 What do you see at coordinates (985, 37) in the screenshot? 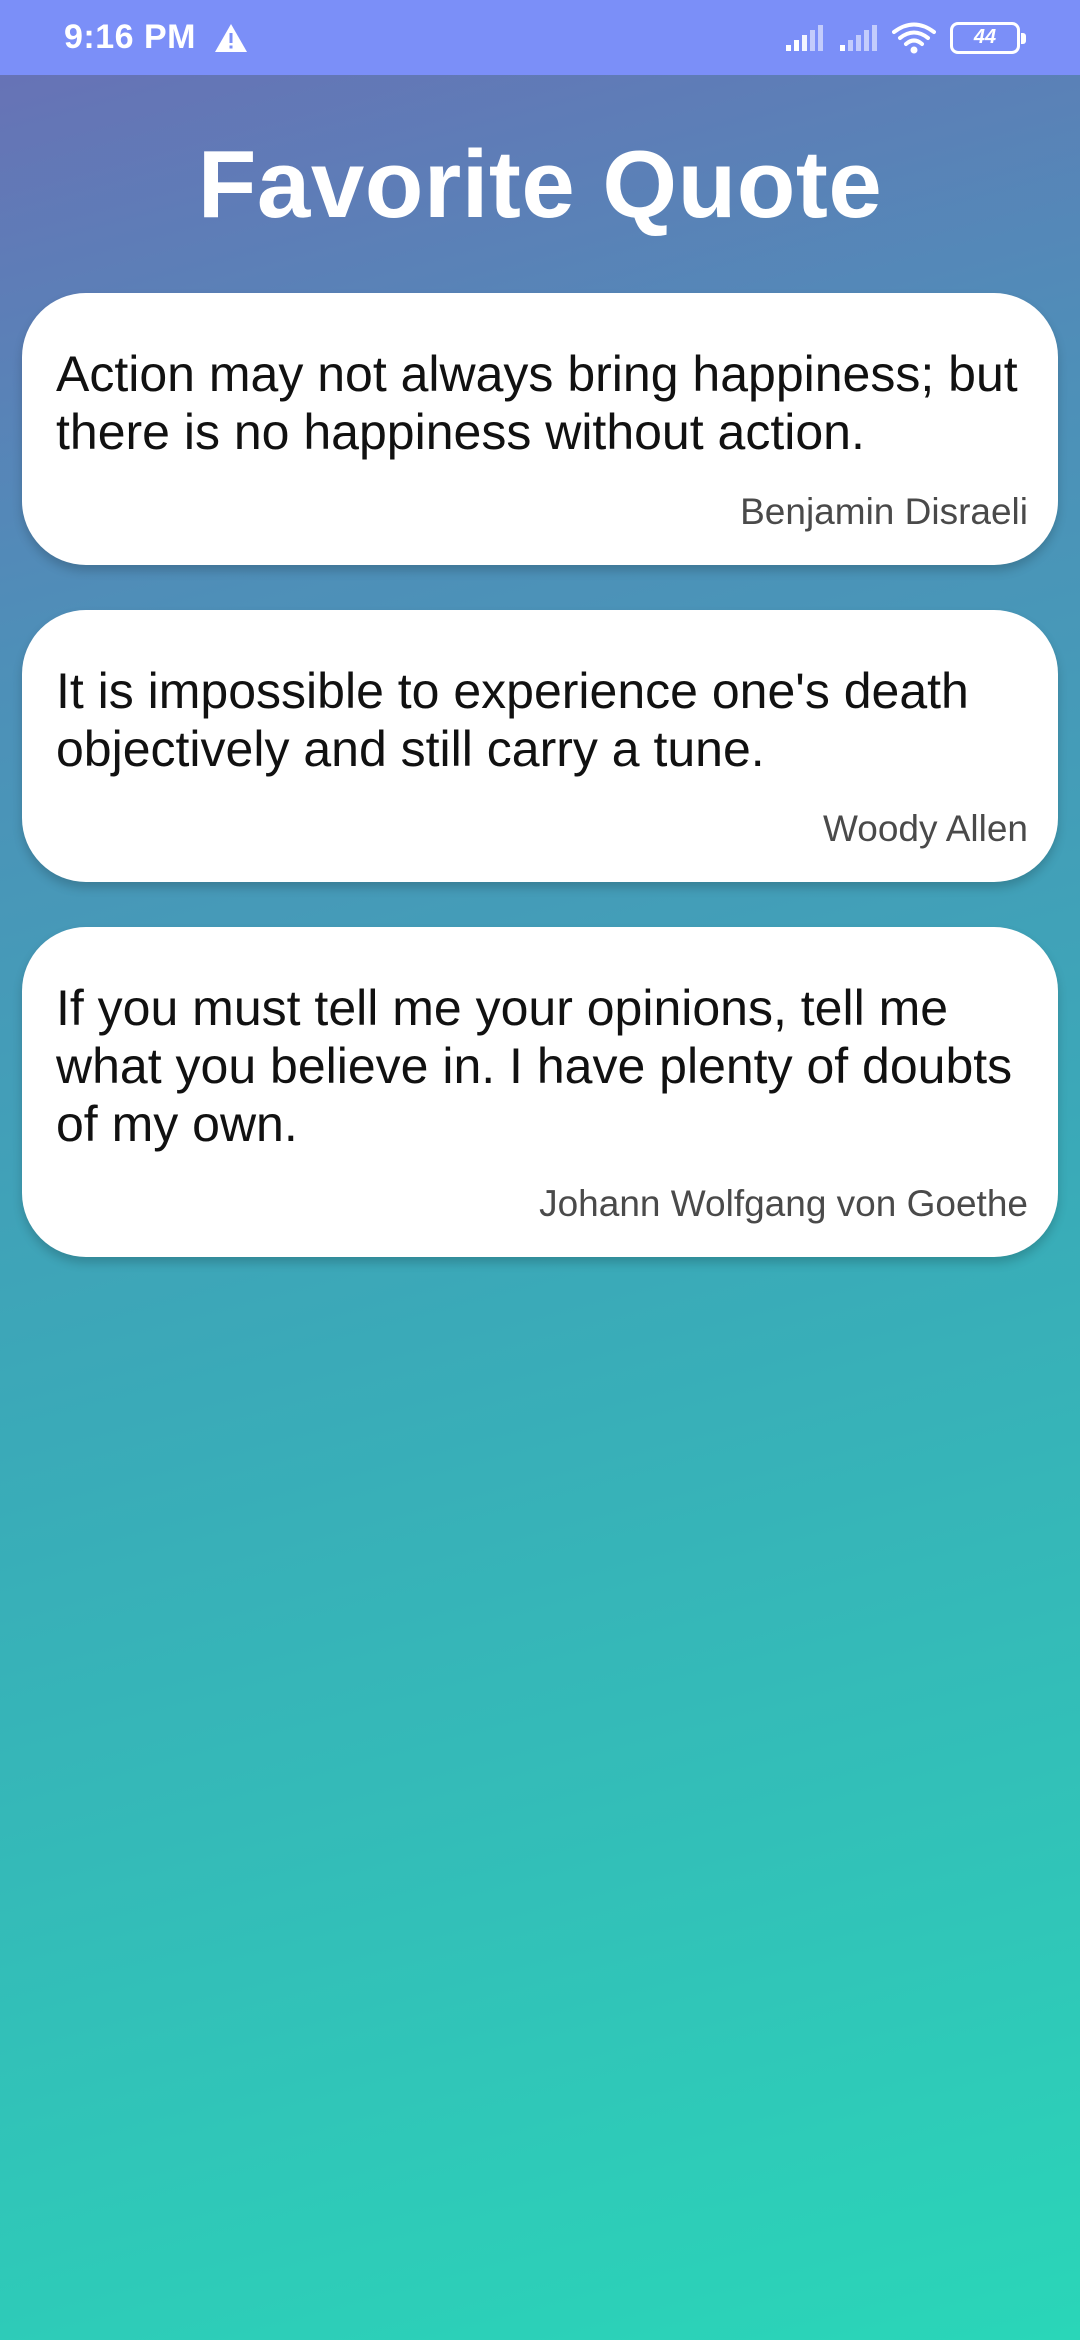
I see `battery-level: 44` at bounding box center [985, 37].